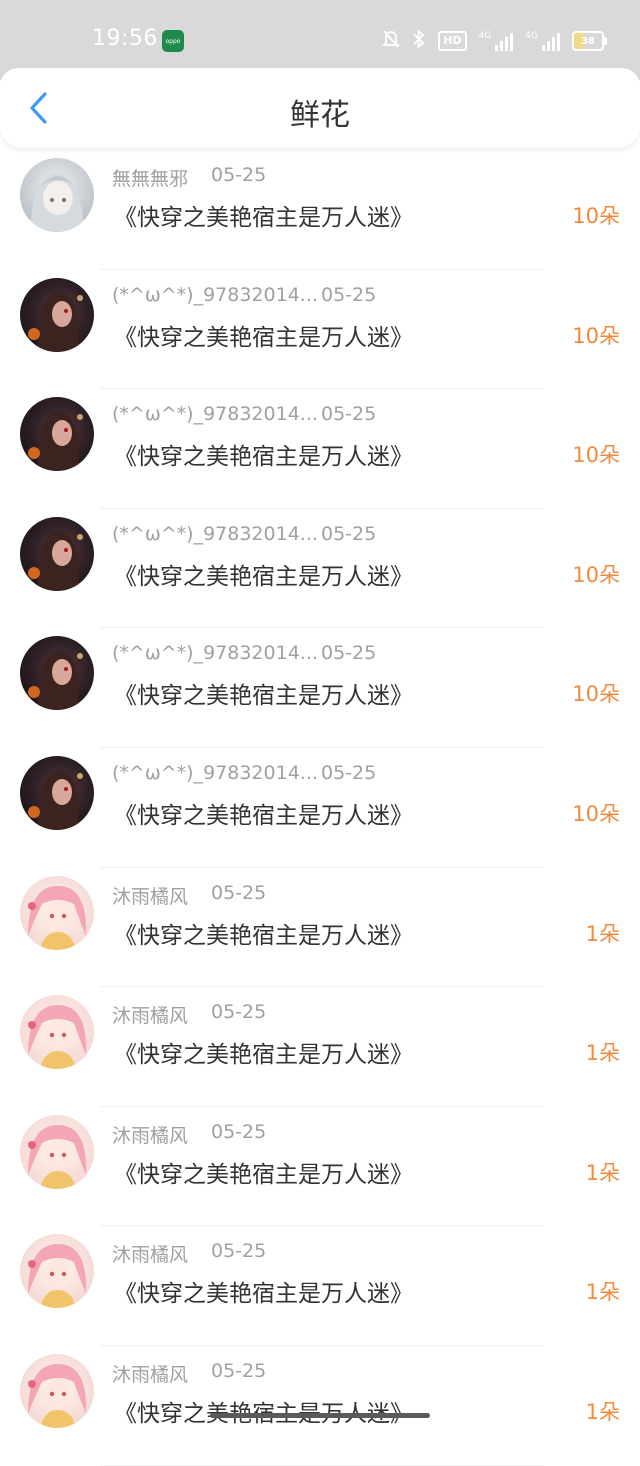 This screenshot has height=1466, width=640. I want to click on signal-icon: 4G, so click(496, 41).